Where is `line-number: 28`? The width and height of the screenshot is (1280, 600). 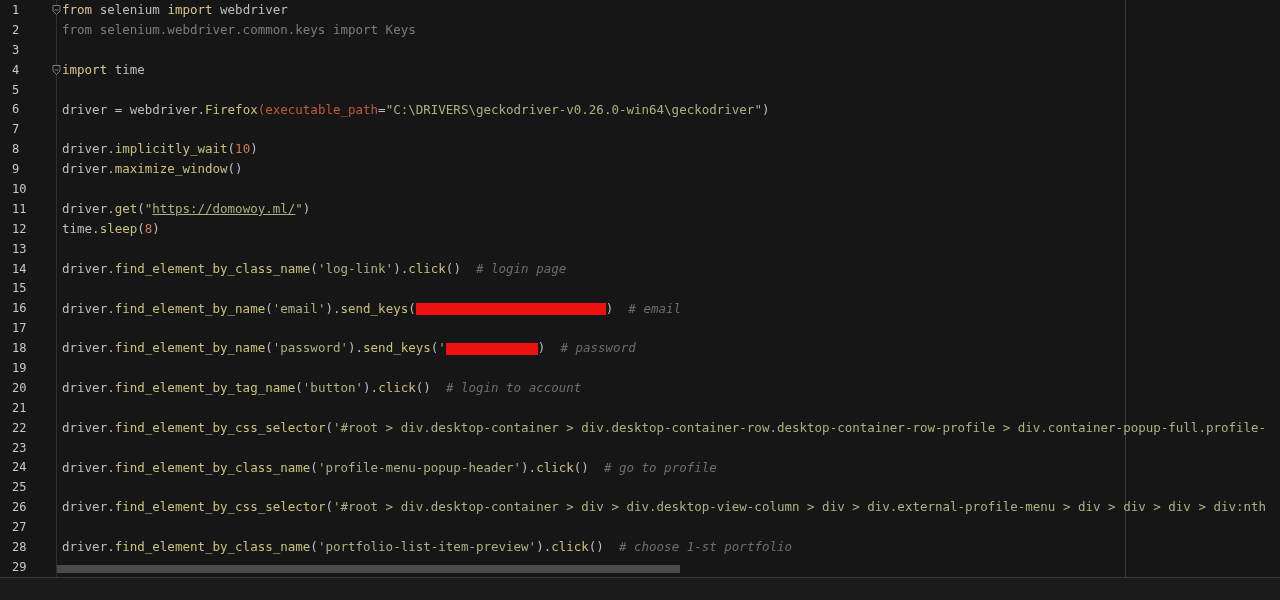 line-number: 28 is located at coordinates (19, 547).